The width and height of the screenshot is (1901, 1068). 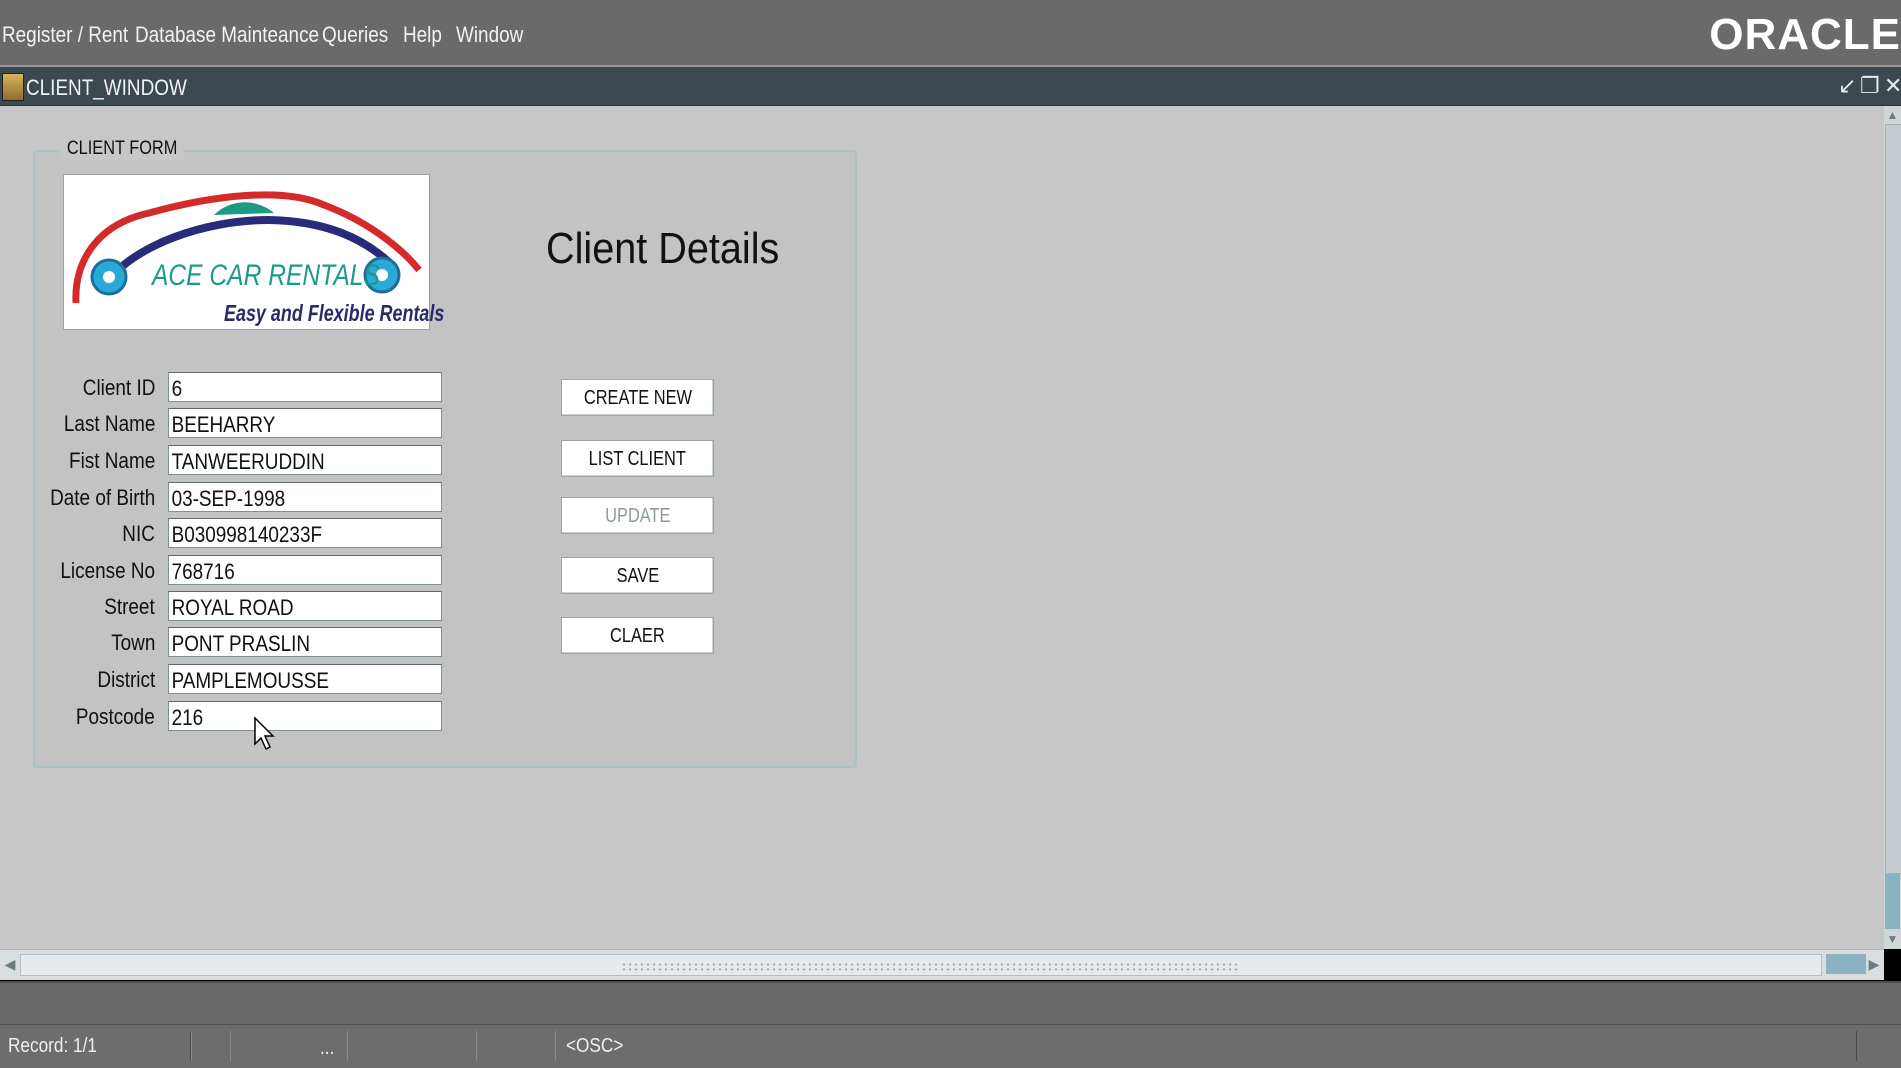 I want to click on street-field: ROYAL ROAD, so click(x=305, y=606).